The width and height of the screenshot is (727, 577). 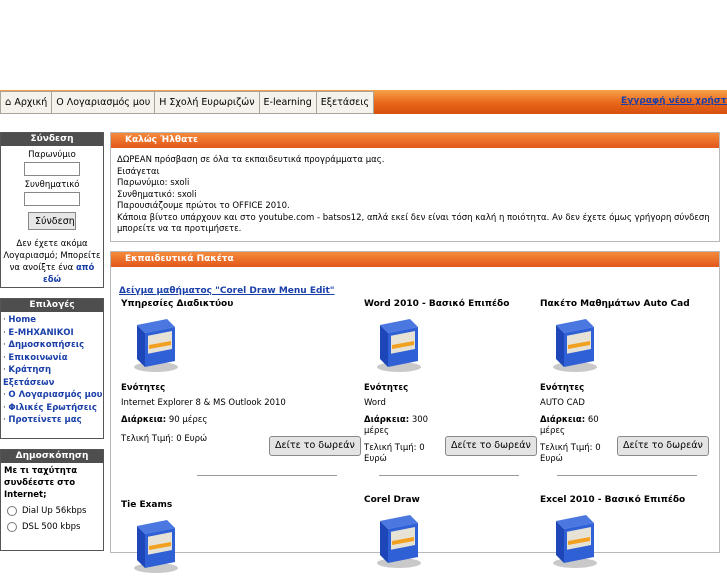 What do you see at coordinates (615, 304) in the screenshot?
I see `package-title: Πακέτο Μαθημάτων Auto Cad` at bounding box center [615, 304].